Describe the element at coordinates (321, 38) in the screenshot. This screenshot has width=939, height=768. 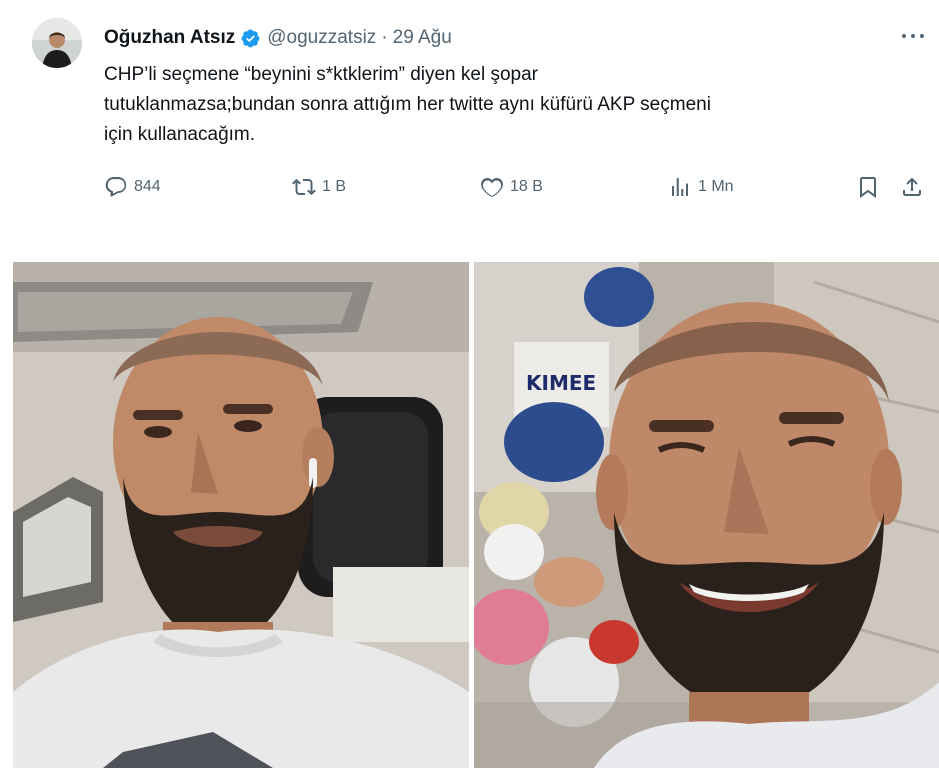
I see `author-handle: @oguzzatsiz` at that location.